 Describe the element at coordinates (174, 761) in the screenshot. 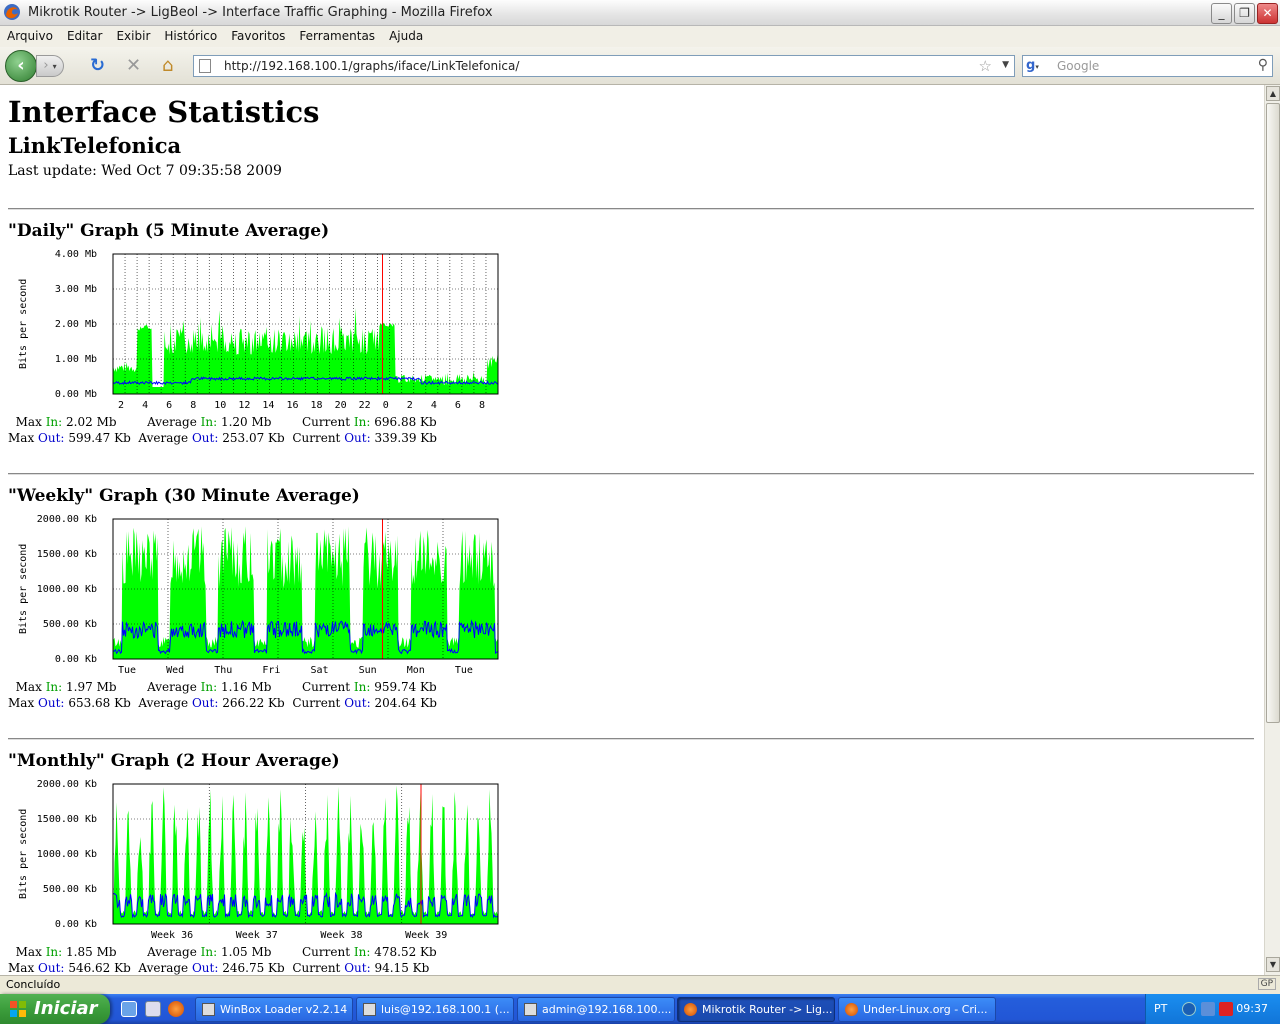

I see `monthly-graph-title: "Monthly" Graph (2 Hour Average)` at that location.